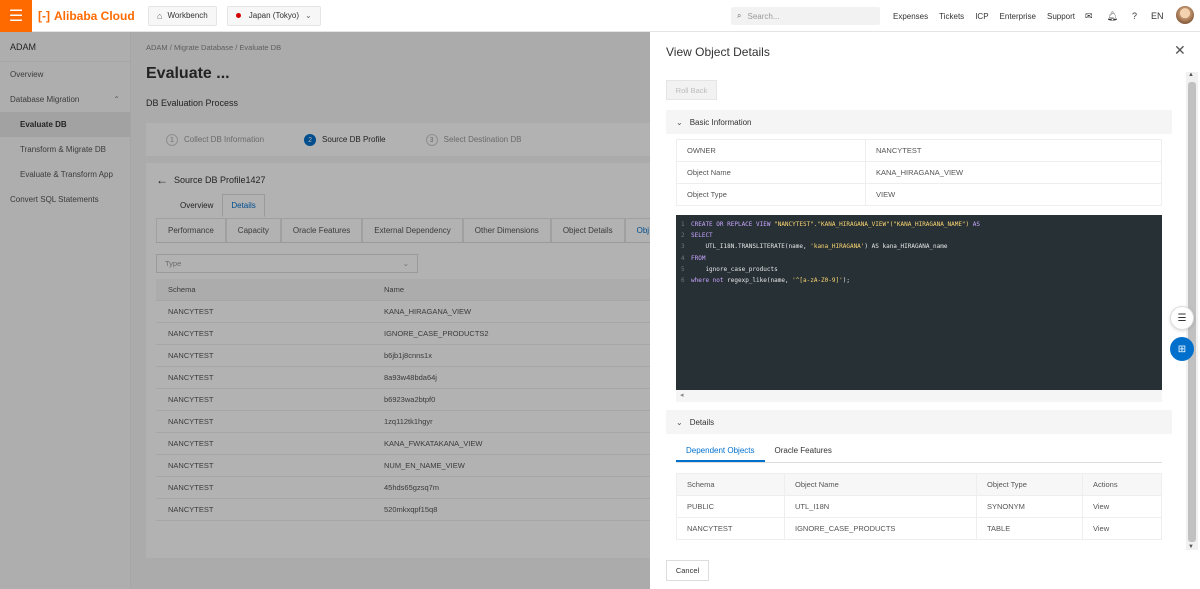 The width and height of the screenshot is (1200, 589). I want to click on japan-flag-icon, so click(238, 15).